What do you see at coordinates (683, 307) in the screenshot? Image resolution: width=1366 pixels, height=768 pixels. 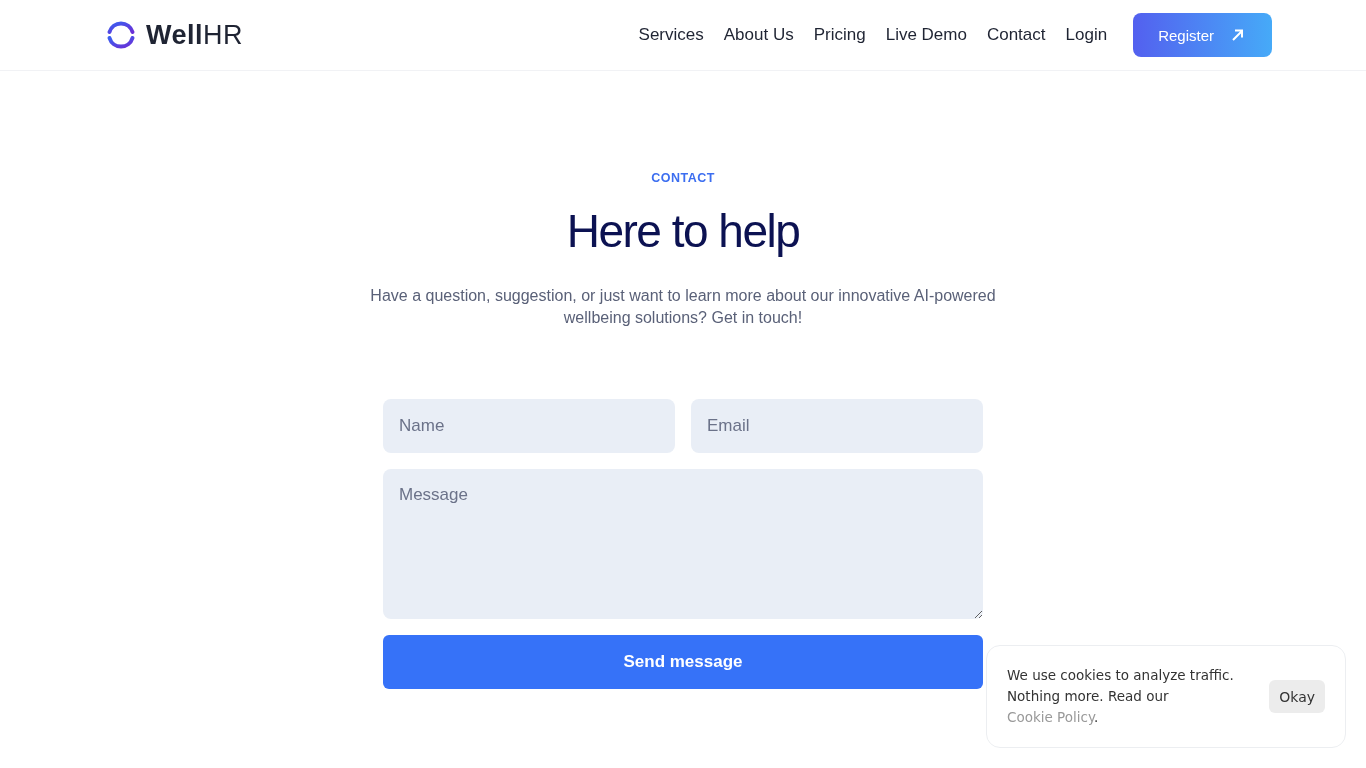 I see `intro-text: Have a question, suggestion, or just want to learn more about our innovative AI-powered wellbeing solutions? Get in touch!` at bounding box center [683, 307].